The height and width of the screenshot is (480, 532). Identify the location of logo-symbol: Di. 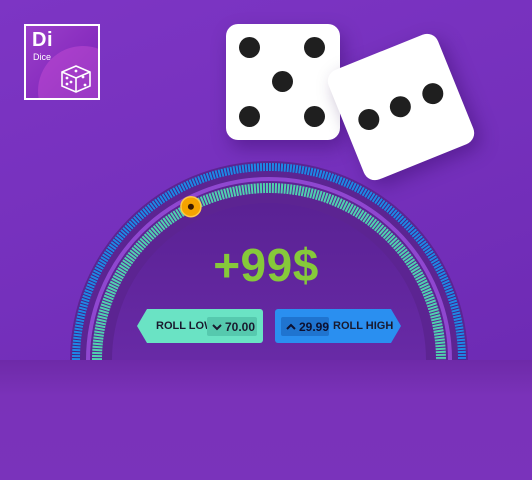
(42, 40).